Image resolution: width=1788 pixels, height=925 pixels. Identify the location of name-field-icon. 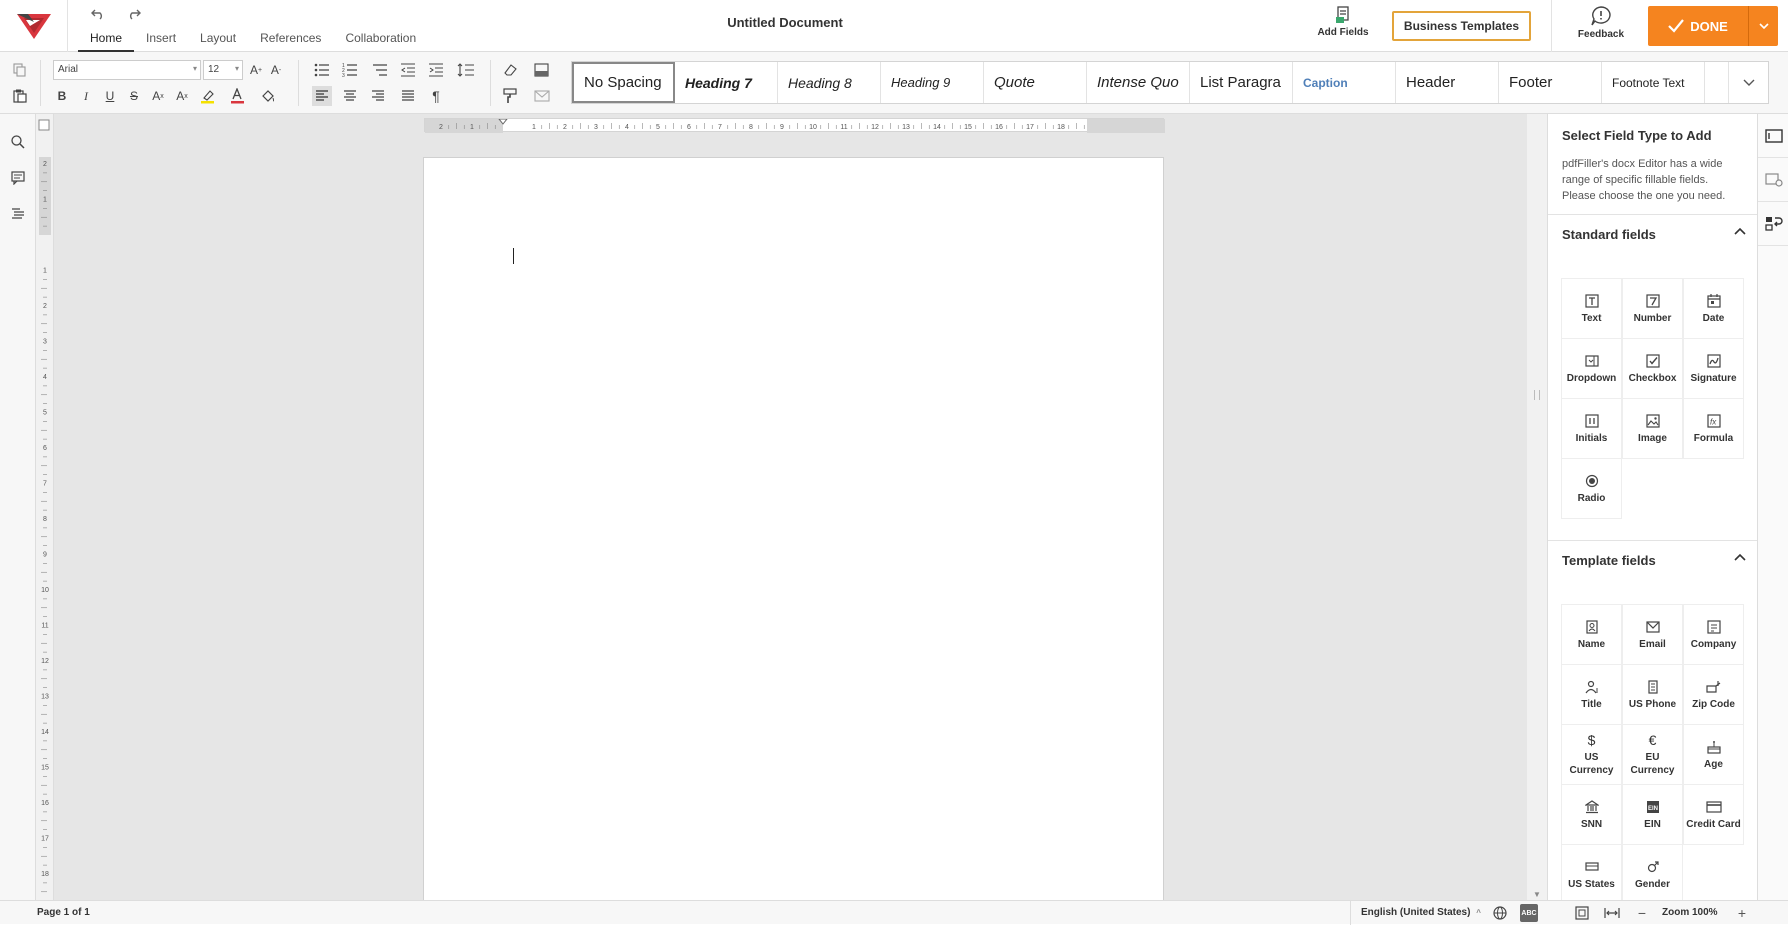
(1592, 627).